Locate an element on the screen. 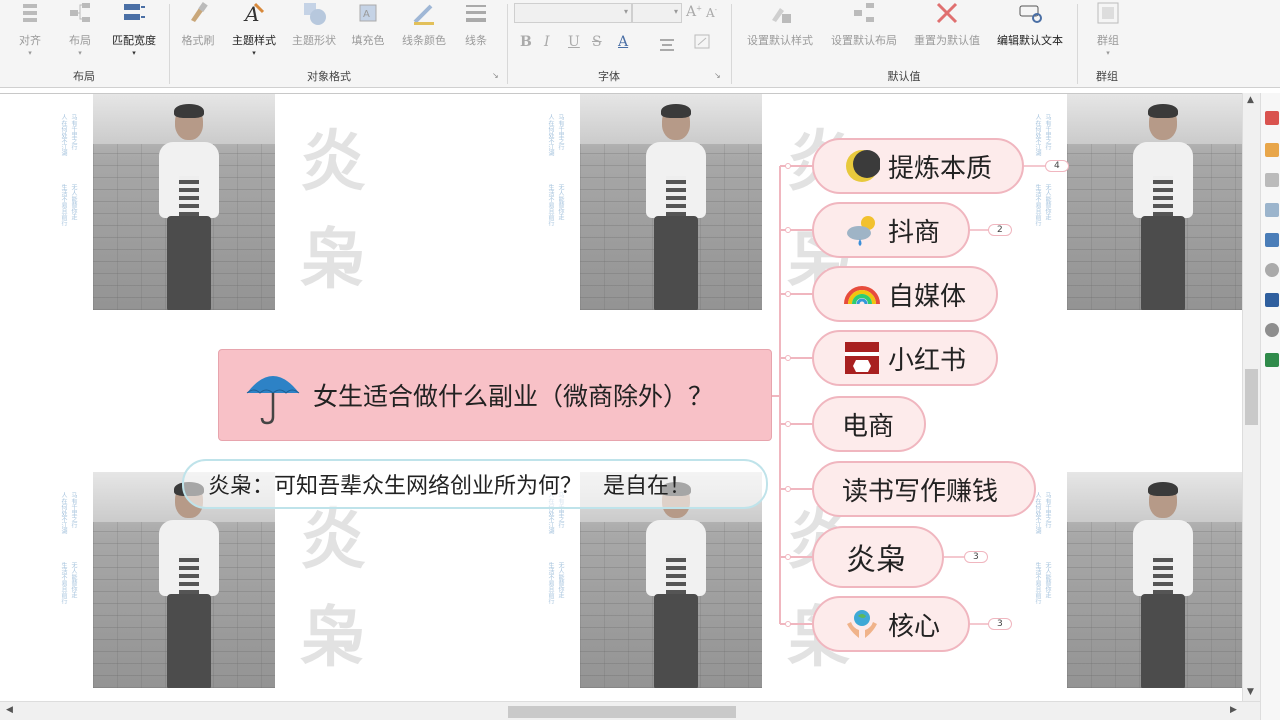  branch-topic-label: 自媒体 is located at coordinates (927, 296).